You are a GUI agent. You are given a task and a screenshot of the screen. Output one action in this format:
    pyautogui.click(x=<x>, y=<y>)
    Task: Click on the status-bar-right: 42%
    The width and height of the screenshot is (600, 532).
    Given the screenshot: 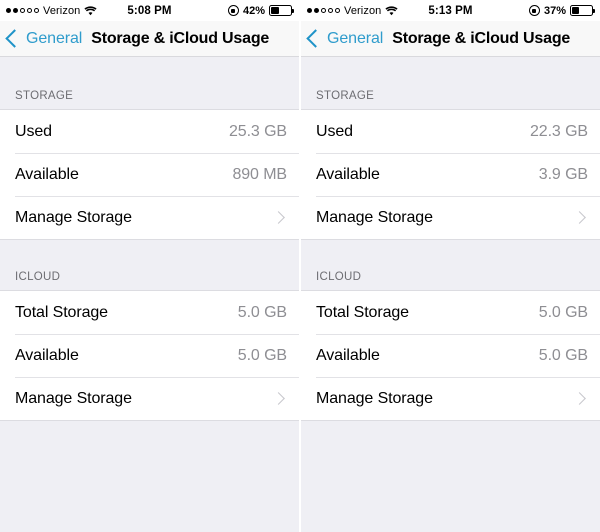 What is the action you would take?
    pyautogui.click(x=260, y=10)
    